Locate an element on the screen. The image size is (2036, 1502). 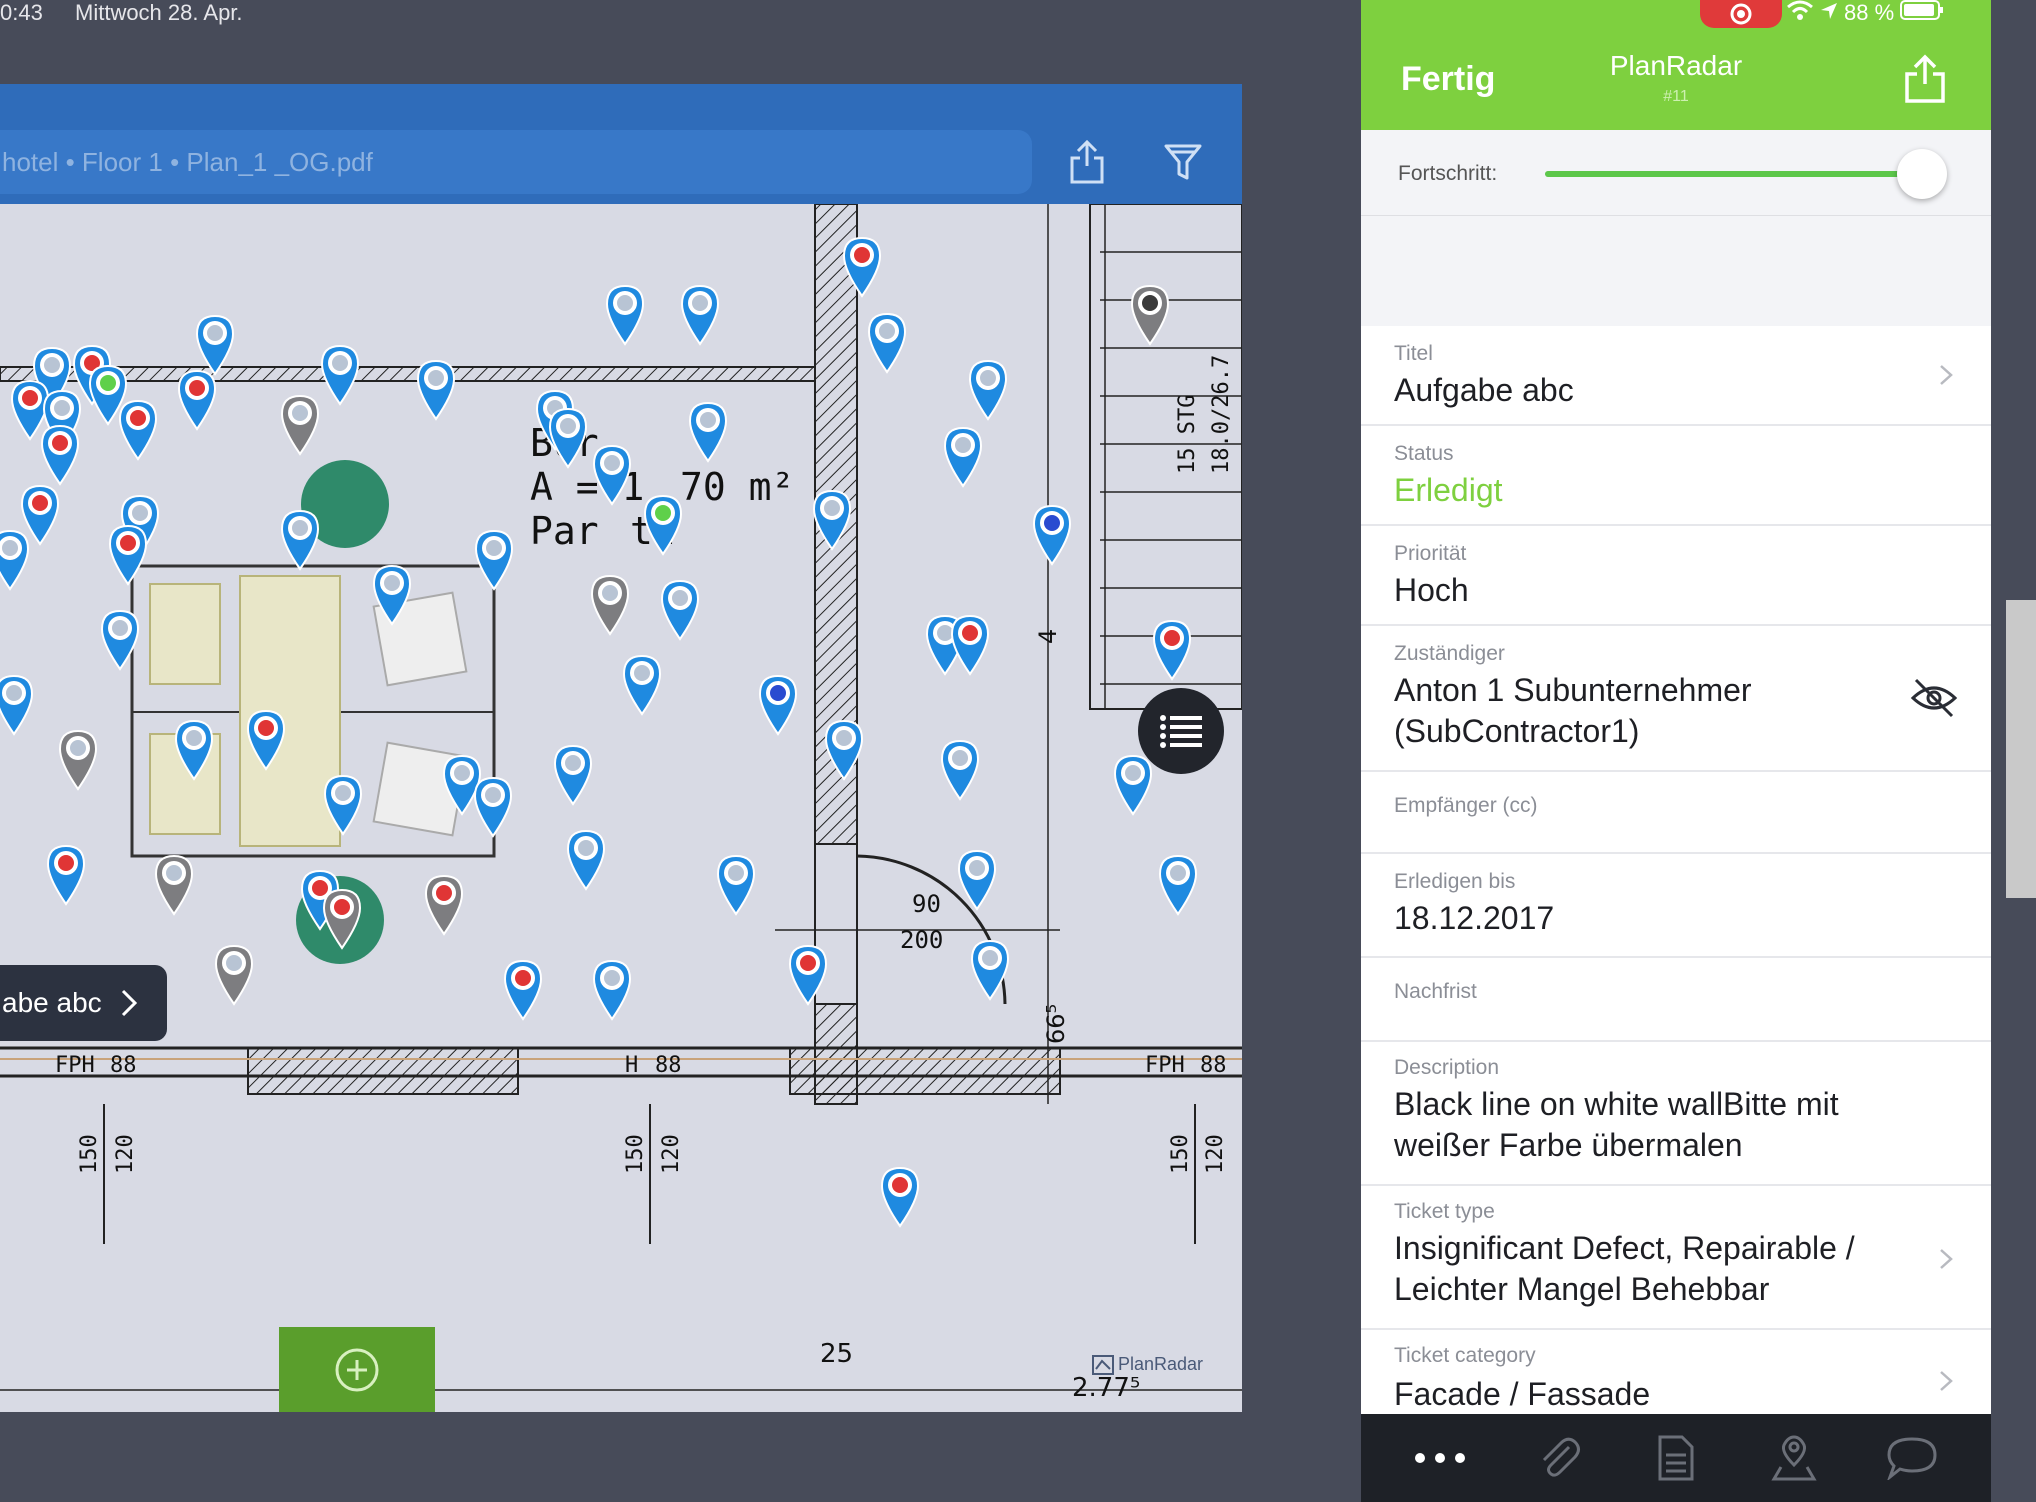
door-width: 90 is located at coordinates (926, 904).